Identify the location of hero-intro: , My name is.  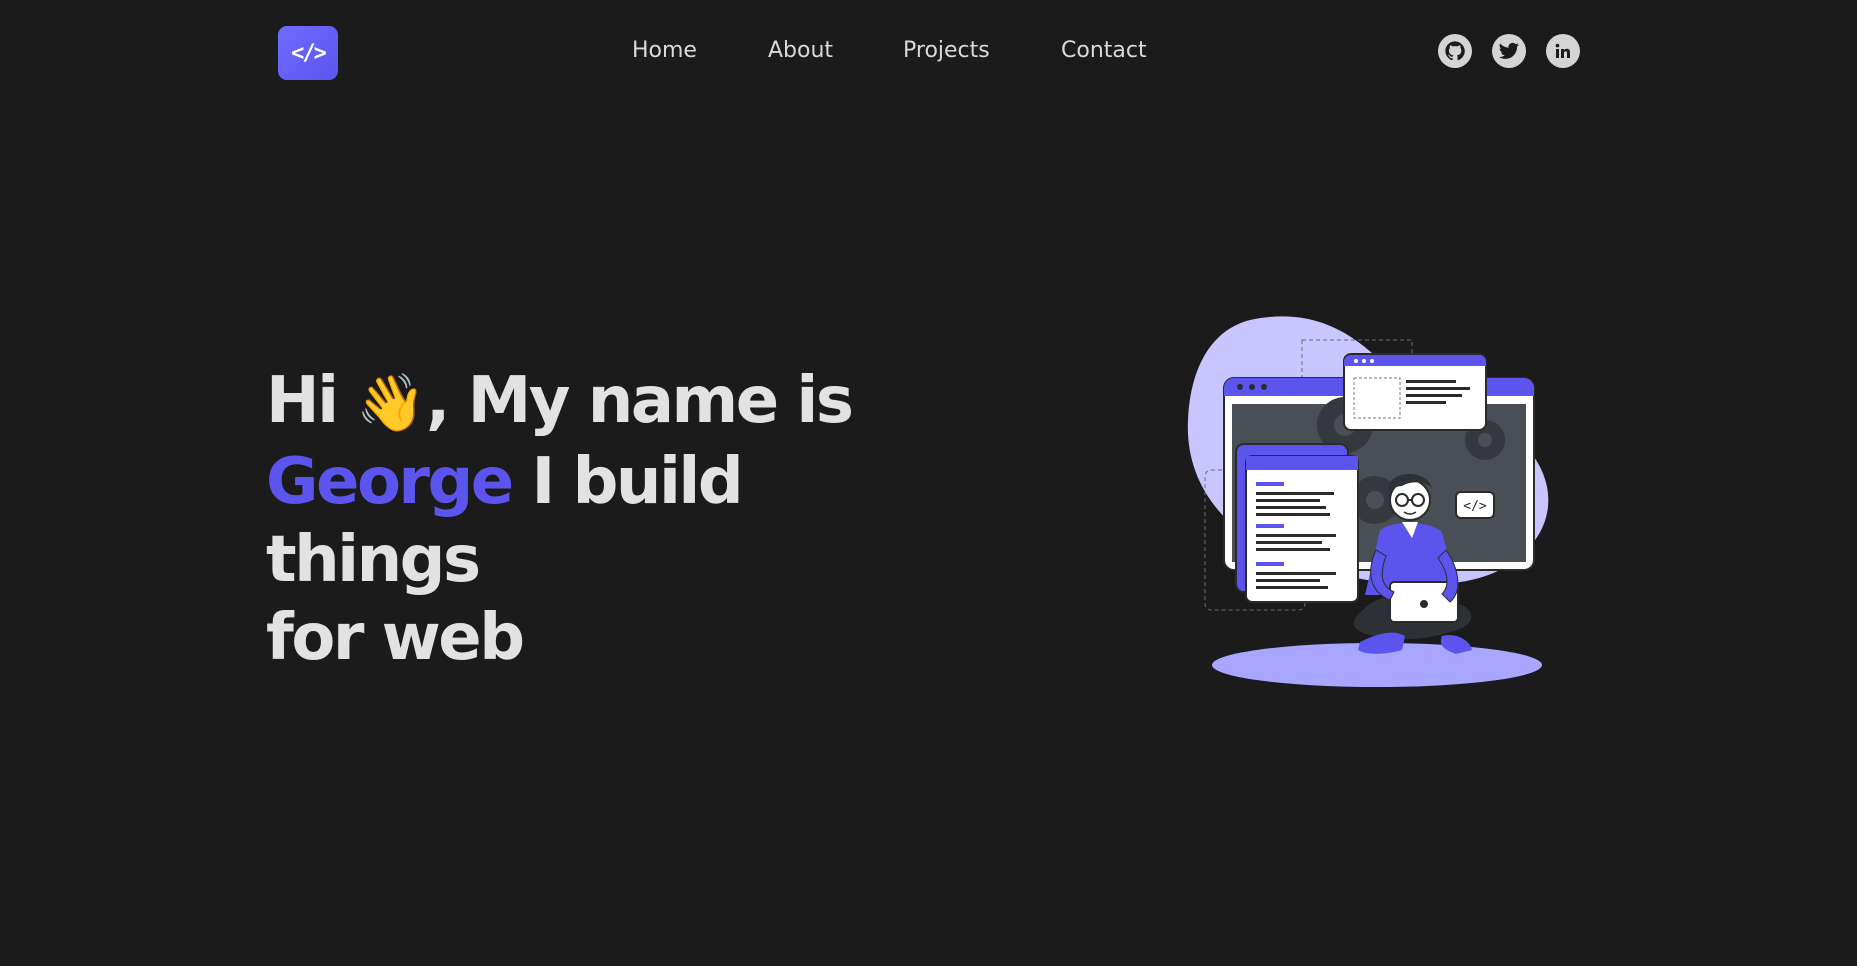
(640, 401).